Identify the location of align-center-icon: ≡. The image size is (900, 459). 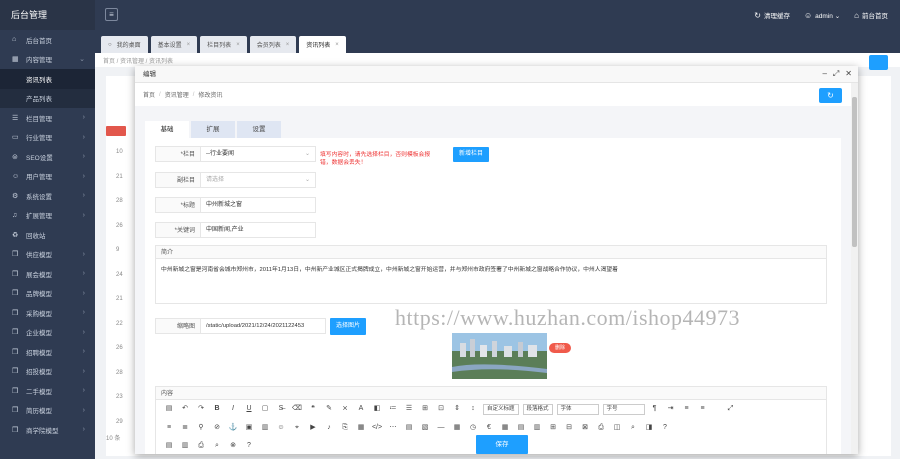
(703, 409).